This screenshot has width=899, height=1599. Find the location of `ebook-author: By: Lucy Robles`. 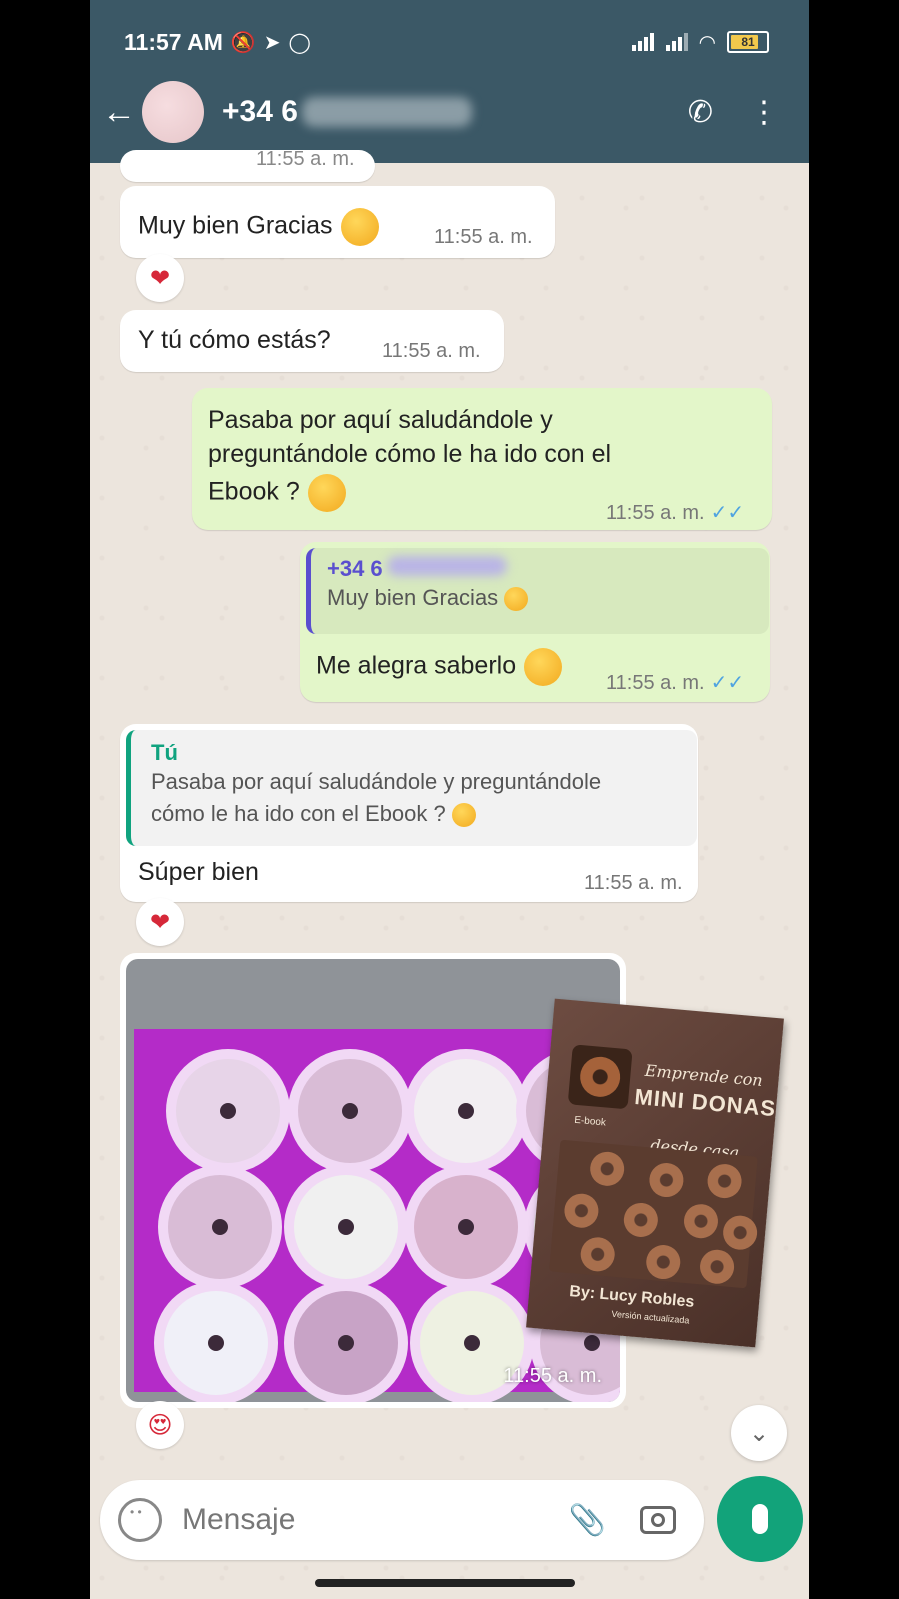

ebook-author: By: Lucy Robles is located at coordinates (631, 1297).